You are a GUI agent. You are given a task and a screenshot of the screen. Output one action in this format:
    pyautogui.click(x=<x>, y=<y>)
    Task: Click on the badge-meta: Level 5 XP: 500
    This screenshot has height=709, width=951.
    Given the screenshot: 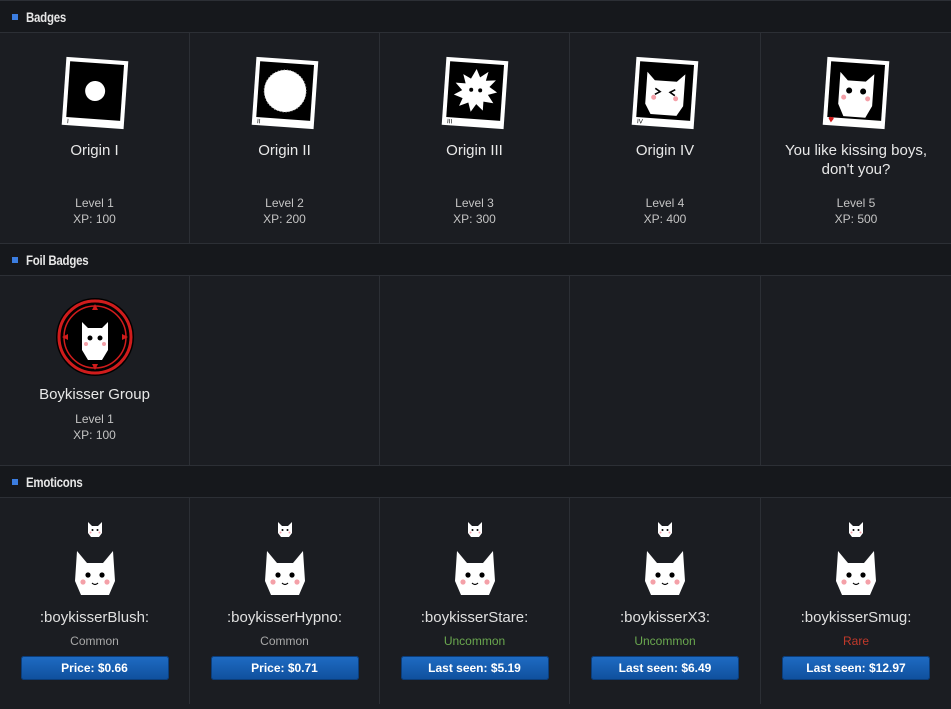 What is the action you would take?
    pyautogui.click(x=856, y=211)
    